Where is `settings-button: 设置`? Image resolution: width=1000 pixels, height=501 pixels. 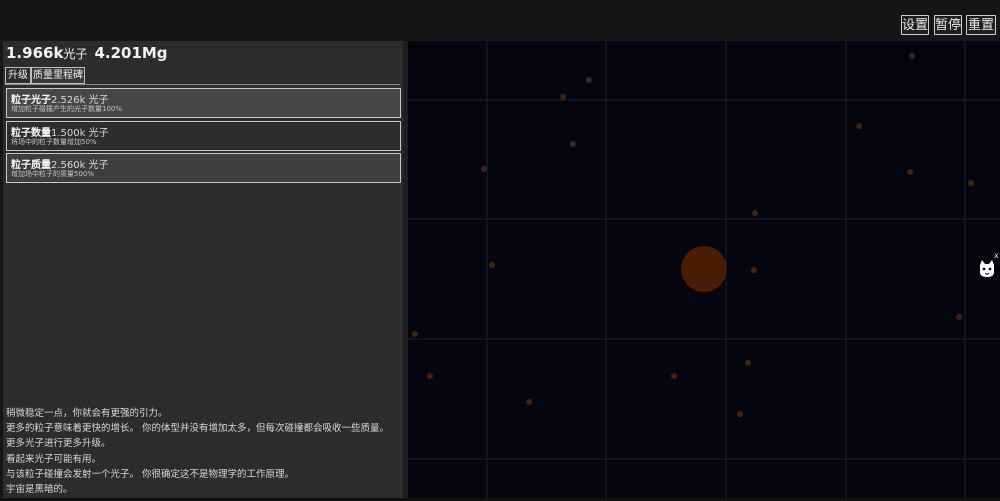 settings-button: 设置 is located at coordinates (915, 25).